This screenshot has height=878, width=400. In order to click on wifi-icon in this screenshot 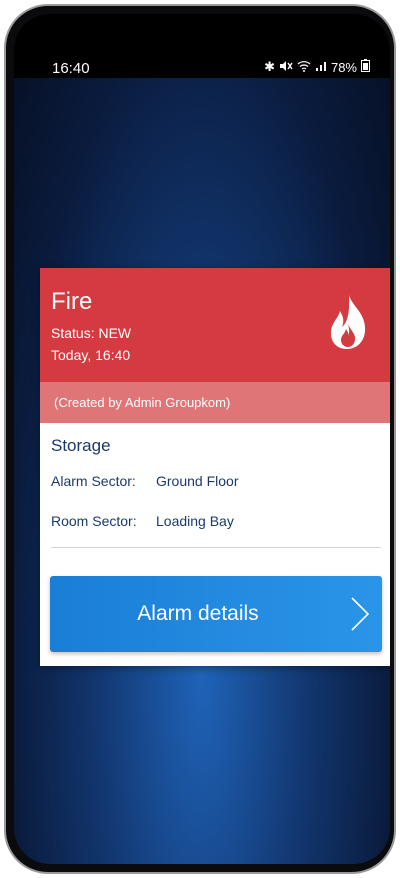, I will do `click(304, 67)`.